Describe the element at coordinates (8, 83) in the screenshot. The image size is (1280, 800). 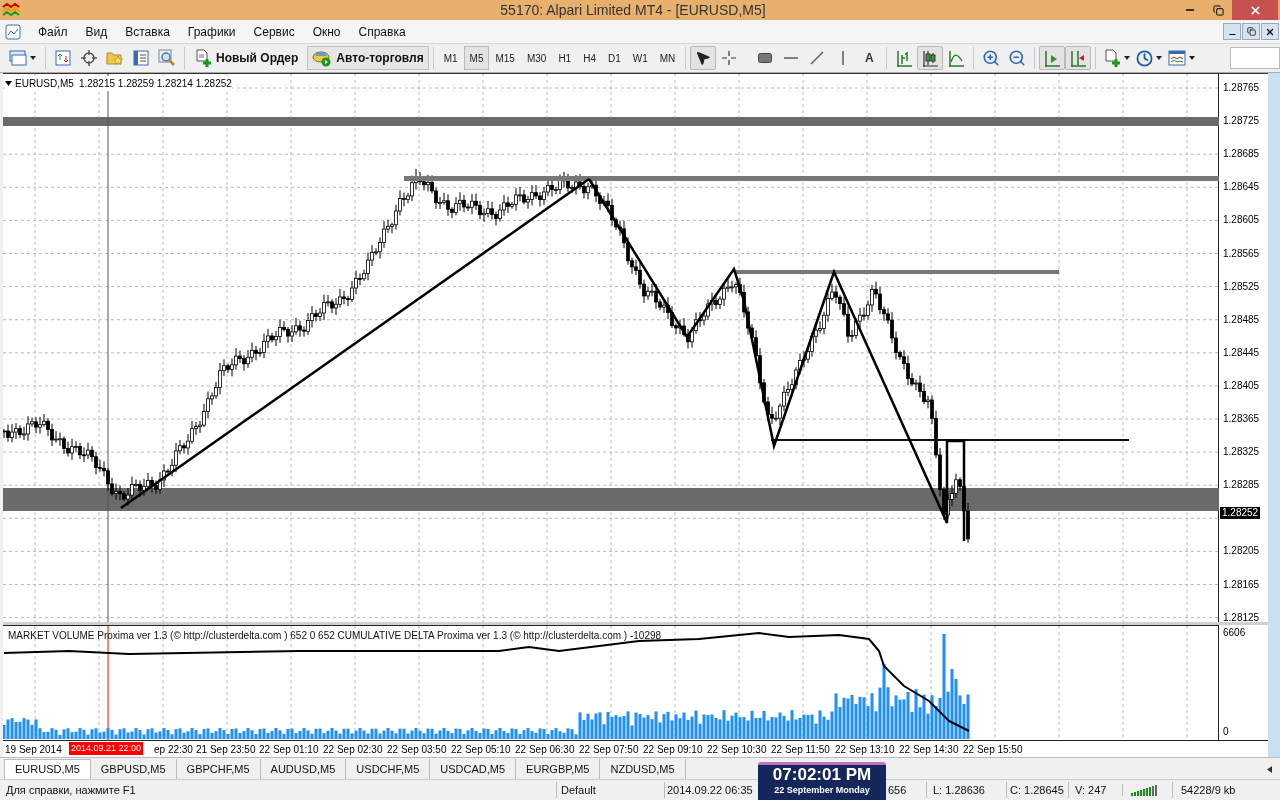
I see `collapse-triangle-icon` at that location.